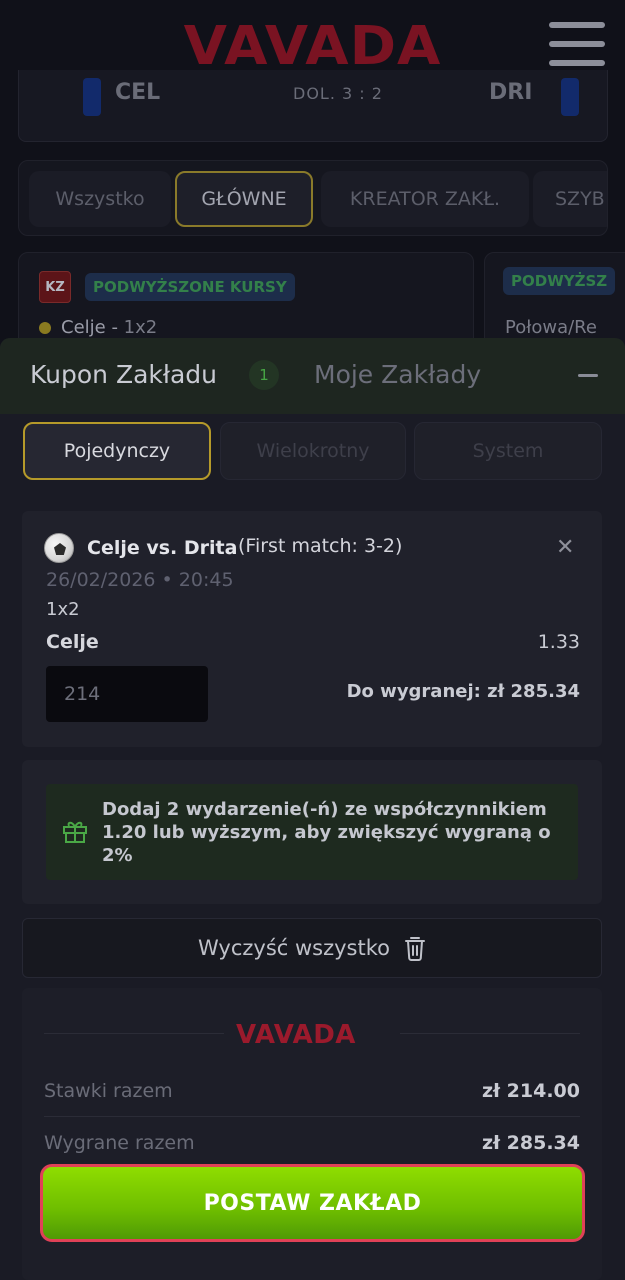 This screenshot has height=1280, width=625. Describe the element at coordinates (565, 547) in the screenshot. I see `close-icon: ✕` at that location.